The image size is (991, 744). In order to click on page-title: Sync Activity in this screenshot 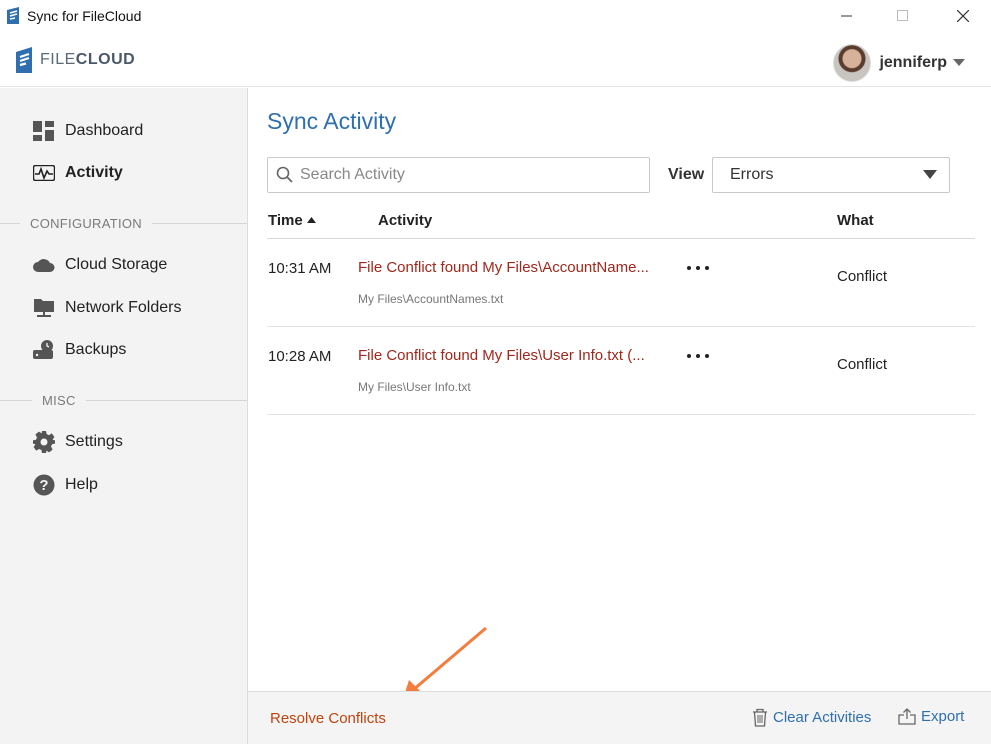, I will do `click(332, 121)`.